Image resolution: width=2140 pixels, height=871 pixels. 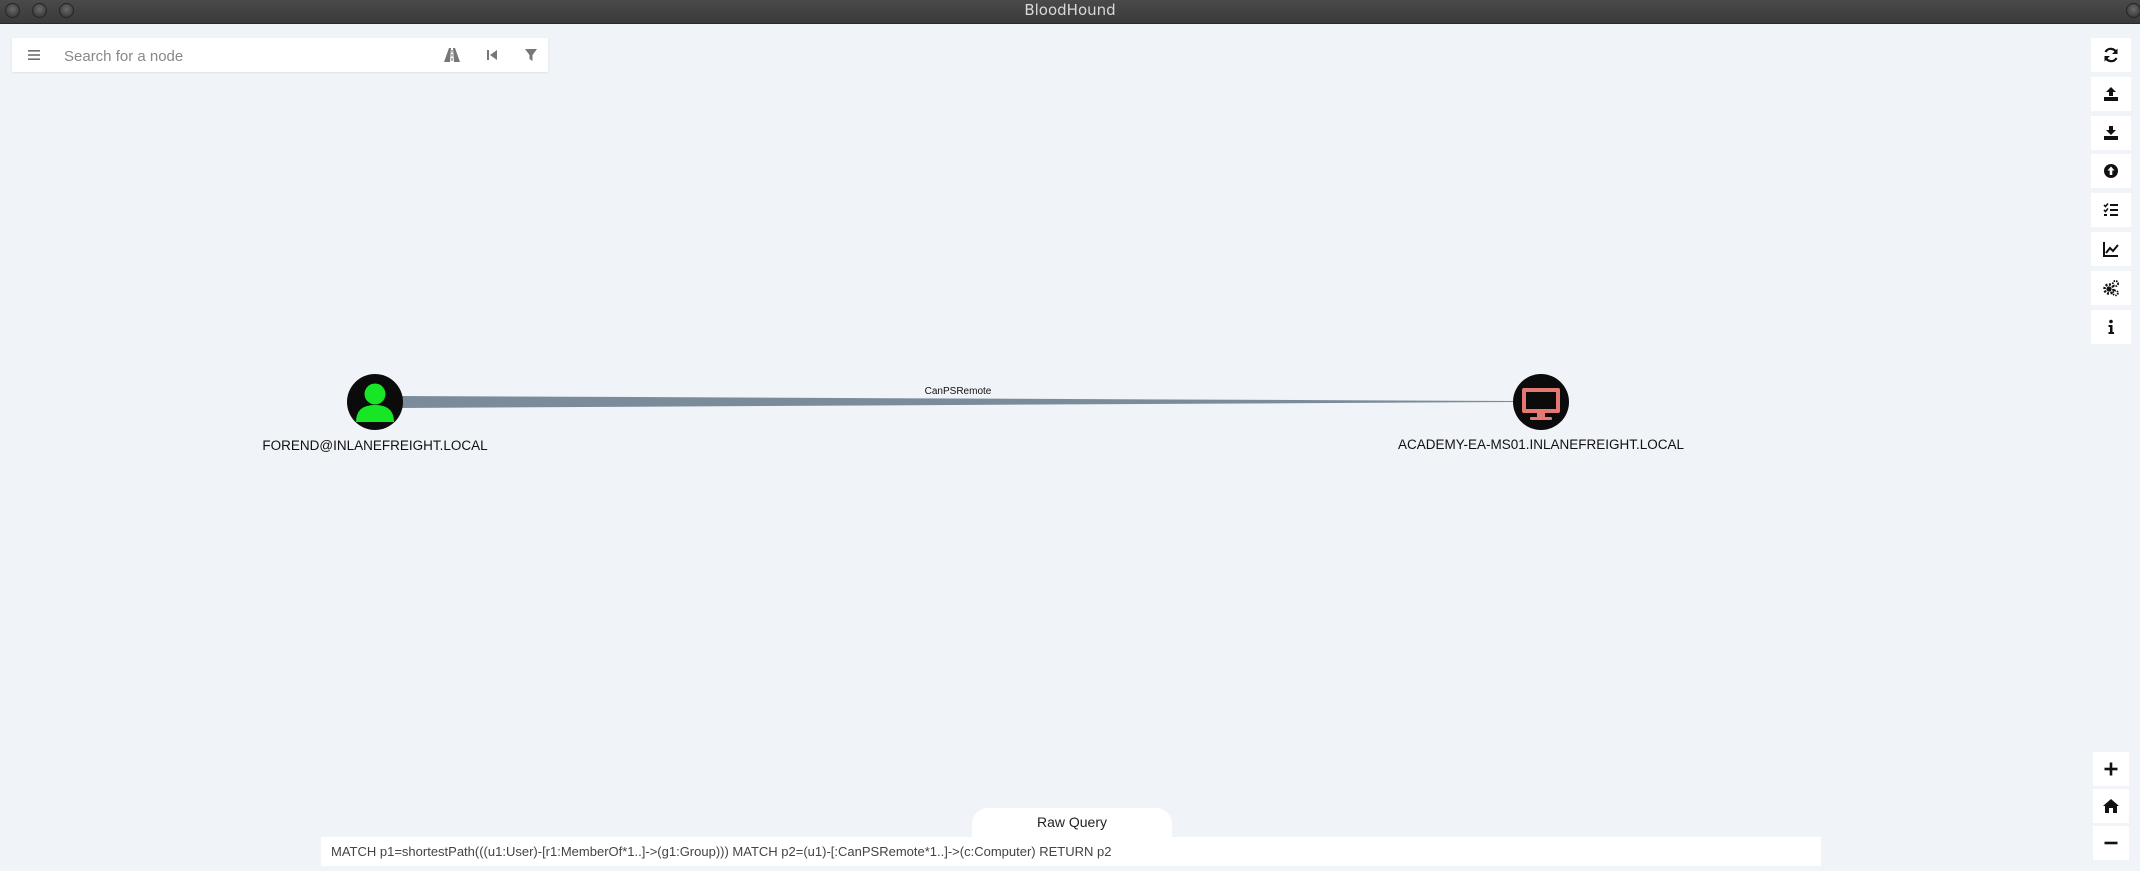 I want to click on user-node-label: FOREND@INLANEFREIGHT.LOCAL, so click(x=374, y=445).